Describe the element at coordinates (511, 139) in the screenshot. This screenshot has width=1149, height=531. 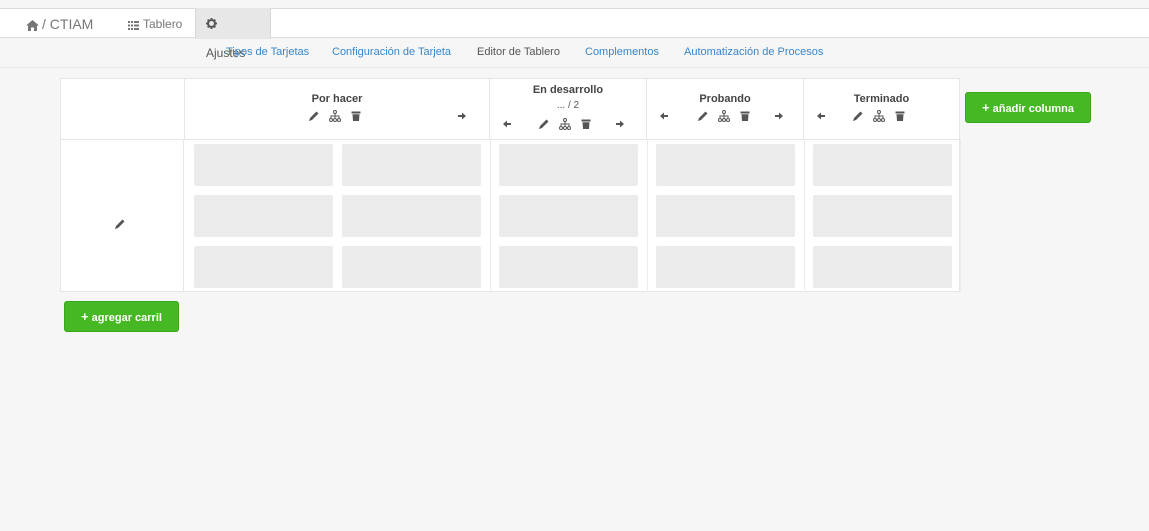
I see `header-separator` at that location.